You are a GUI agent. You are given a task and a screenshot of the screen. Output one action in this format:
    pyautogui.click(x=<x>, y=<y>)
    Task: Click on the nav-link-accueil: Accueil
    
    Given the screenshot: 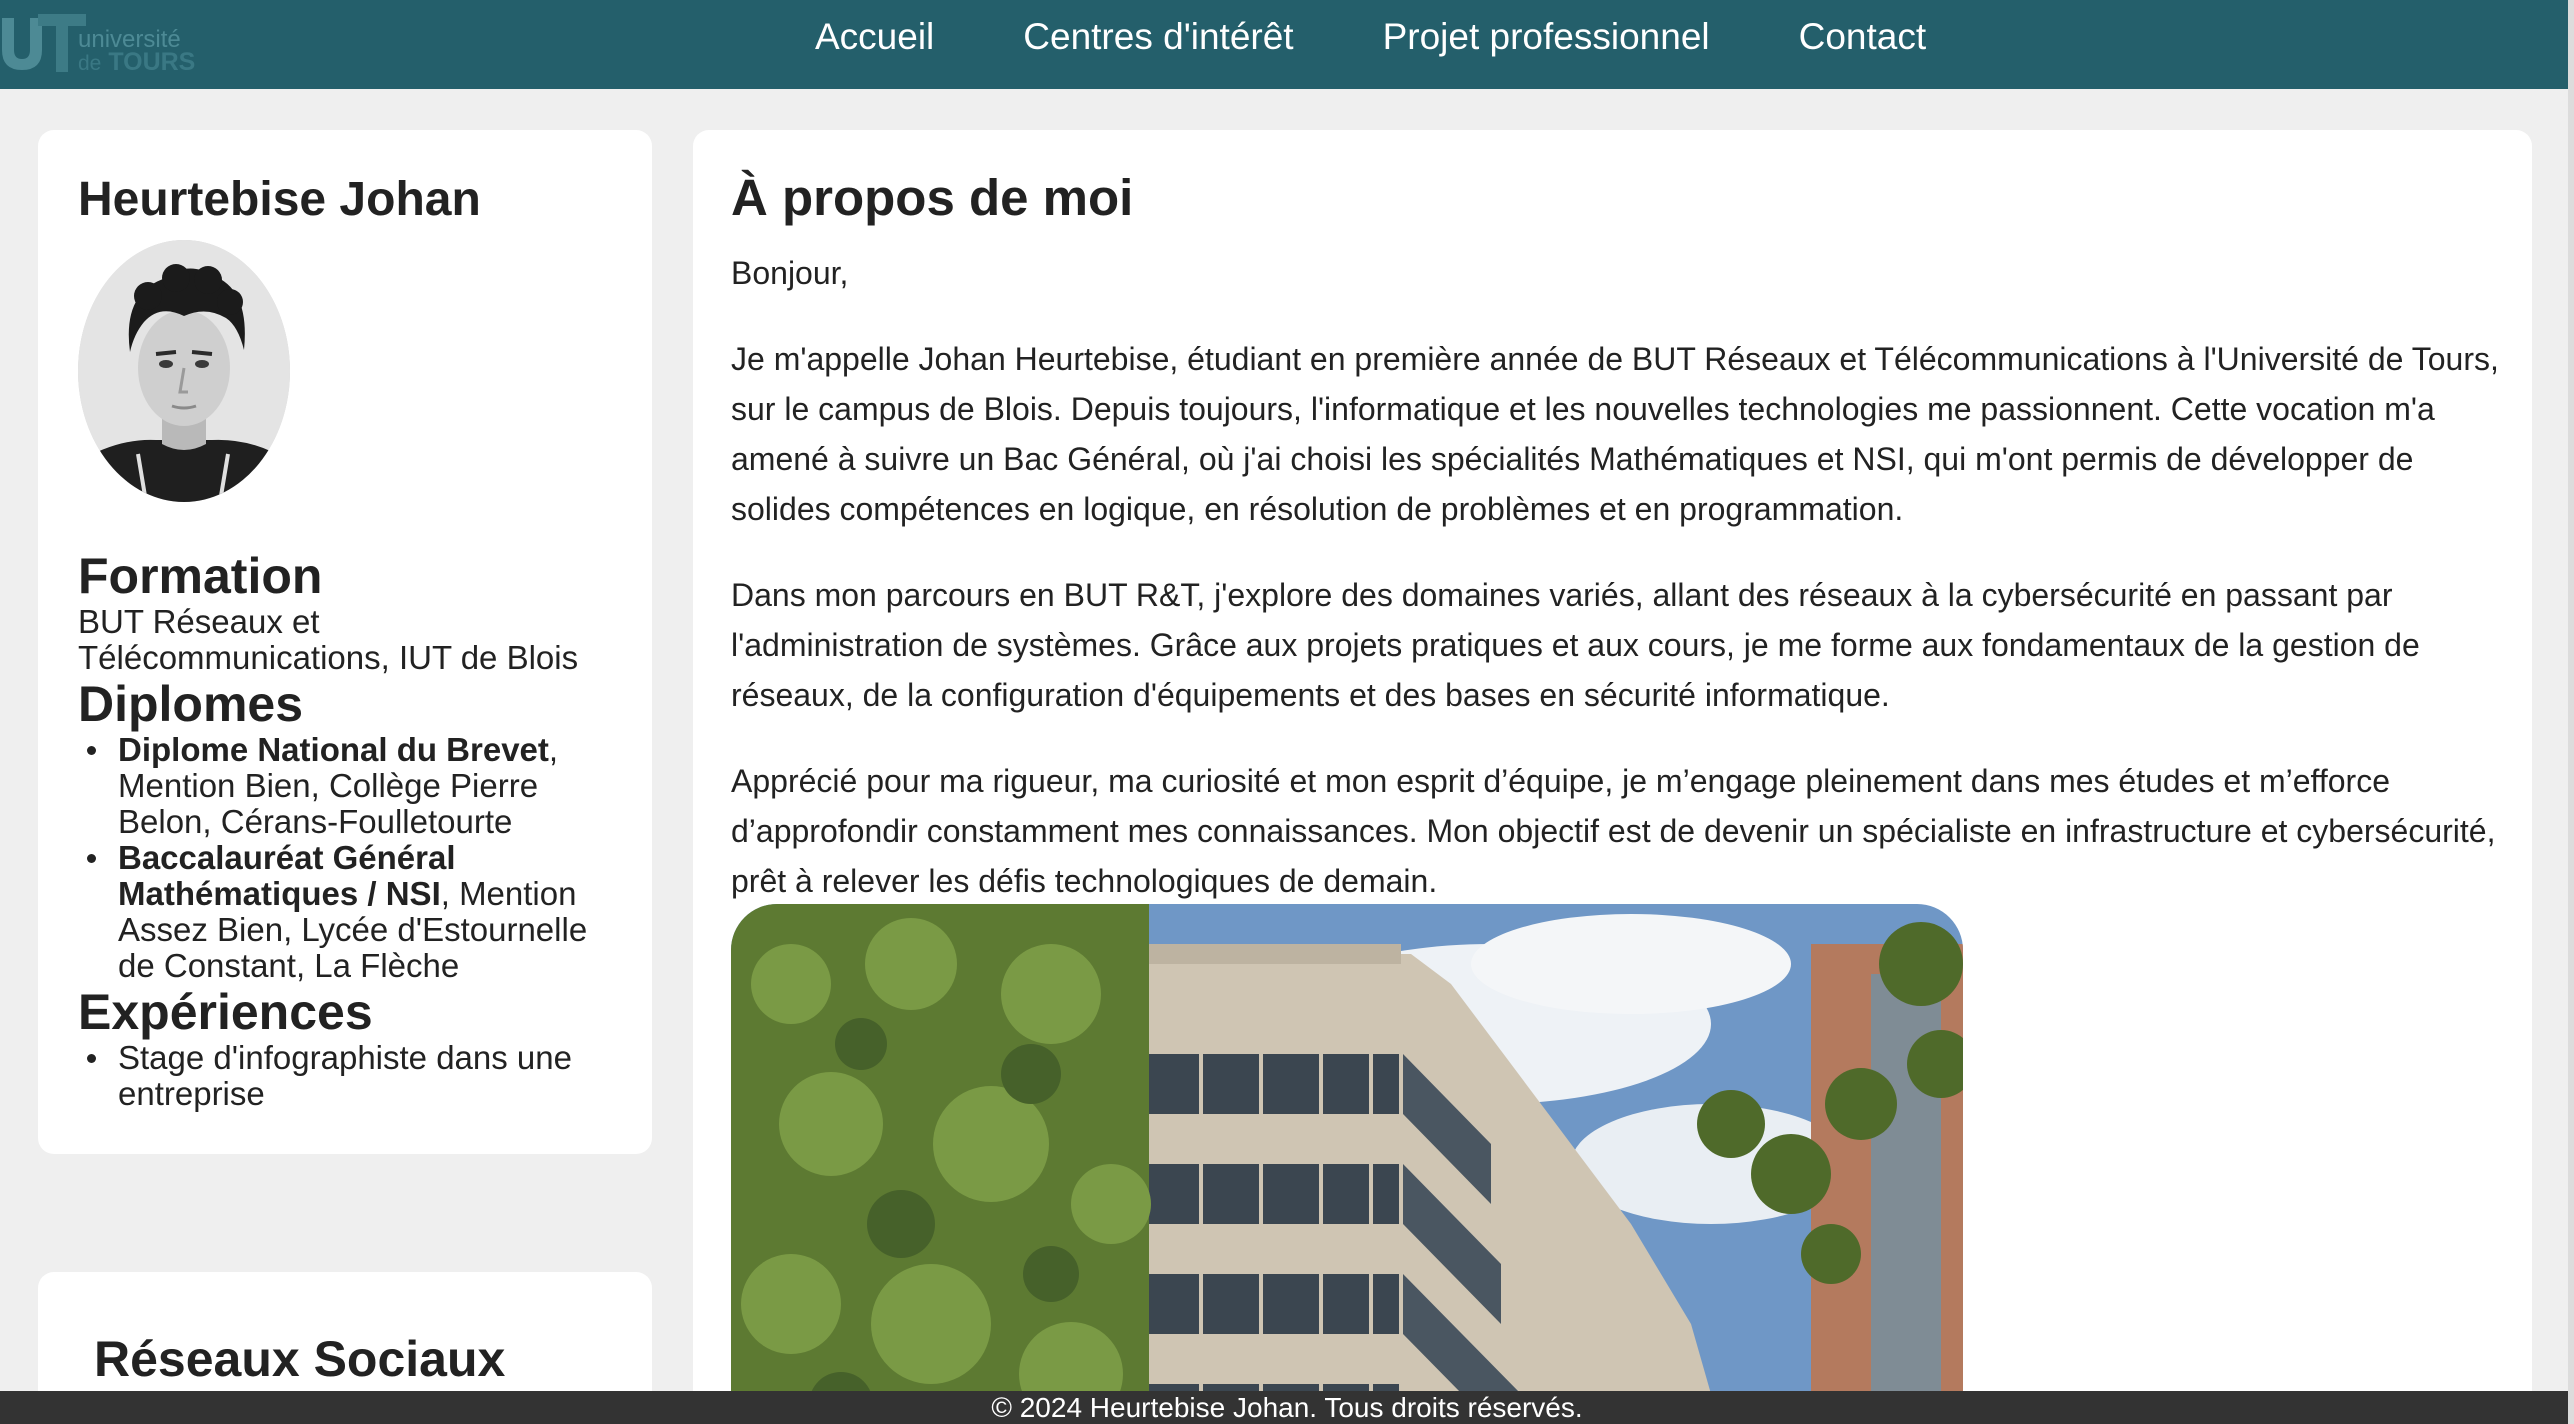 What is the action you would take?
    pyautogui.click(x=874, y=37)
    